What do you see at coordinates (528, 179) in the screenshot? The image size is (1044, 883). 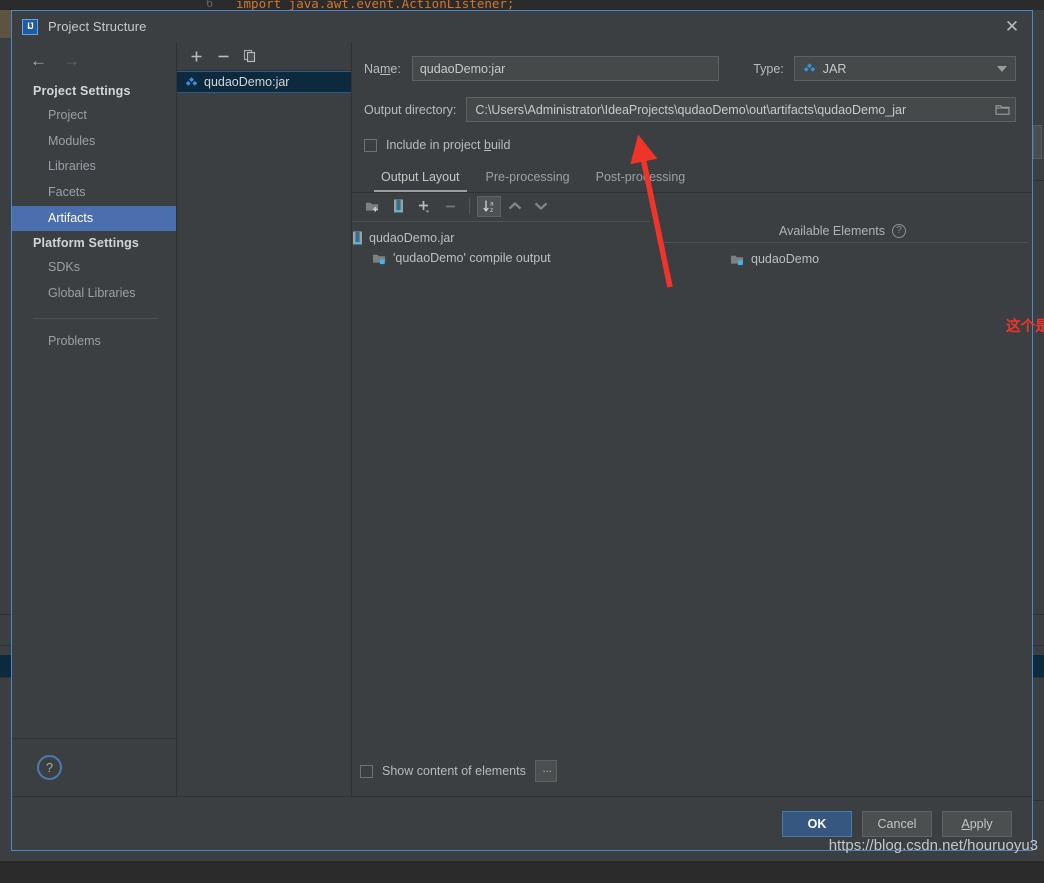 I see `tab-pre-processing: Pre-processing` at bounding box center [528, 179].